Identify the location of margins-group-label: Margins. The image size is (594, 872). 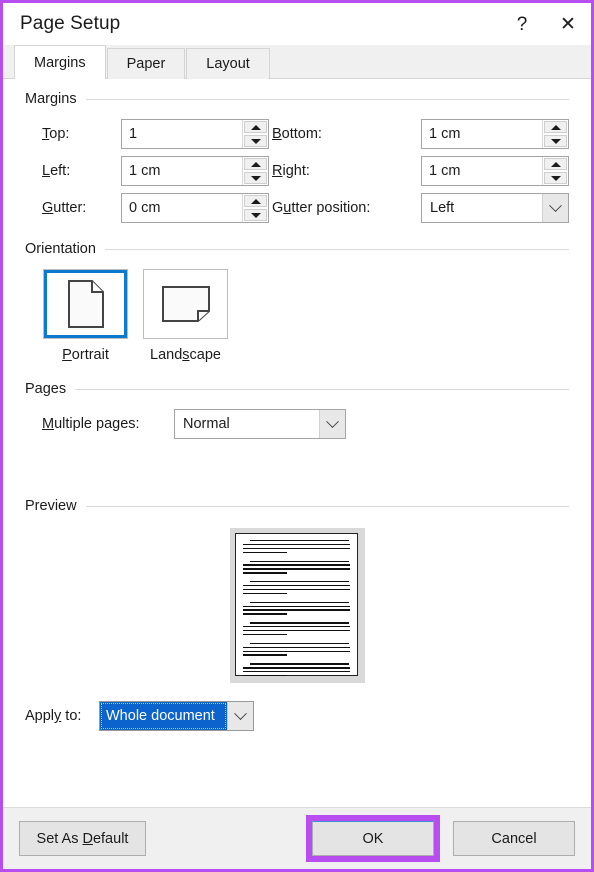
(51, 99).